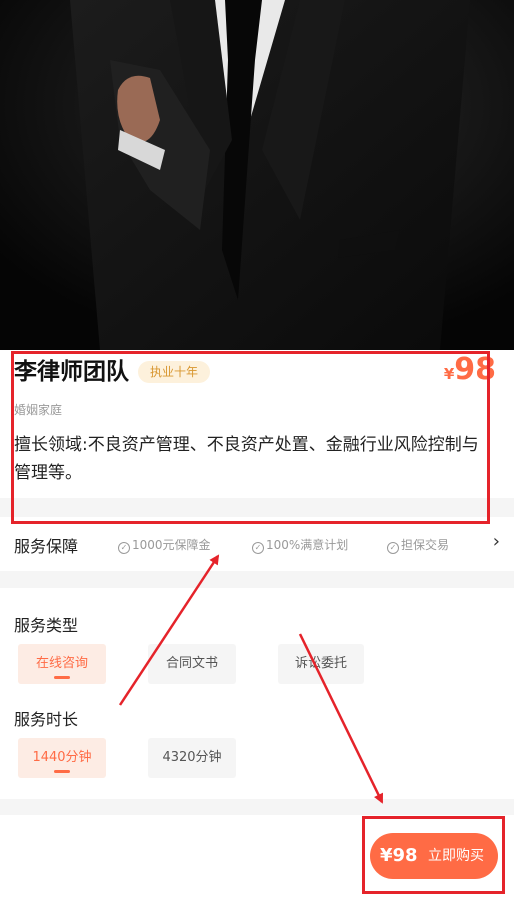 This screenshot has height=897, width=514. I want to click on option-4320-minutes: 4320分钟, so click(192, 758).